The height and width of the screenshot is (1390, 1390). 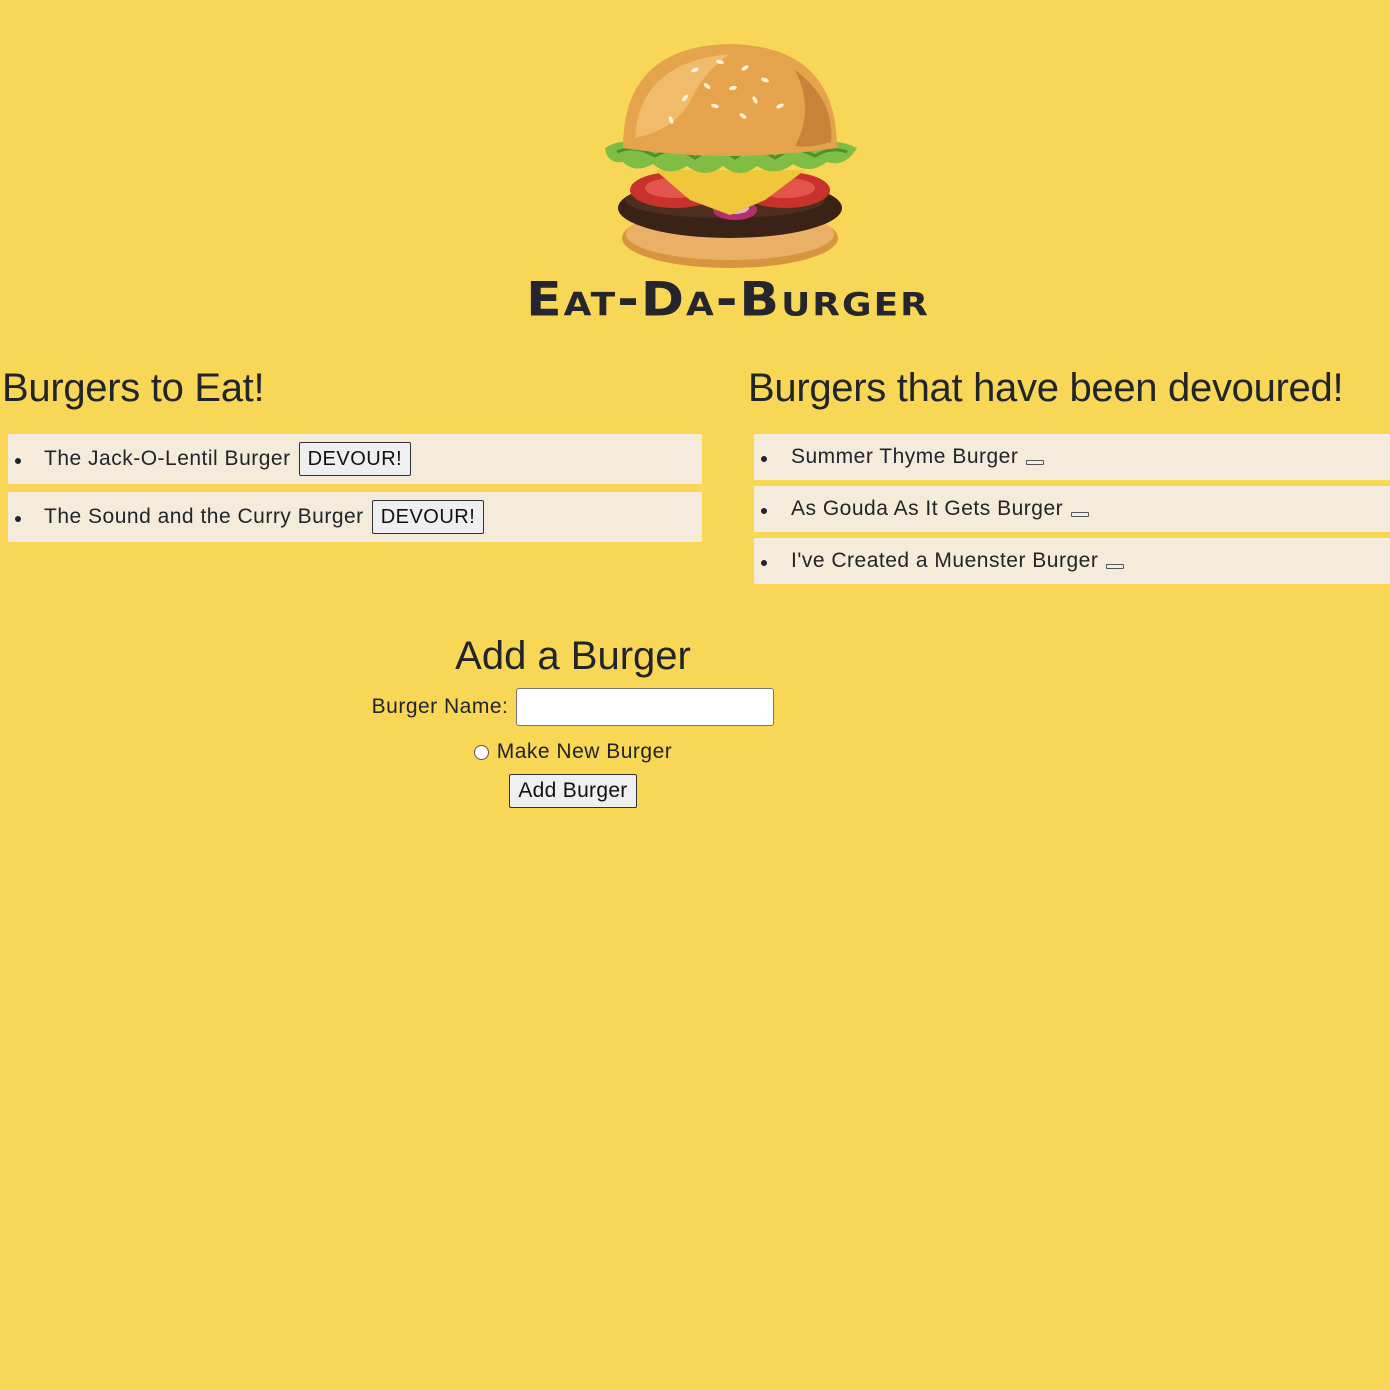 I want to click on burger-name-label: Burger Name:, so click(x=440, y=706).